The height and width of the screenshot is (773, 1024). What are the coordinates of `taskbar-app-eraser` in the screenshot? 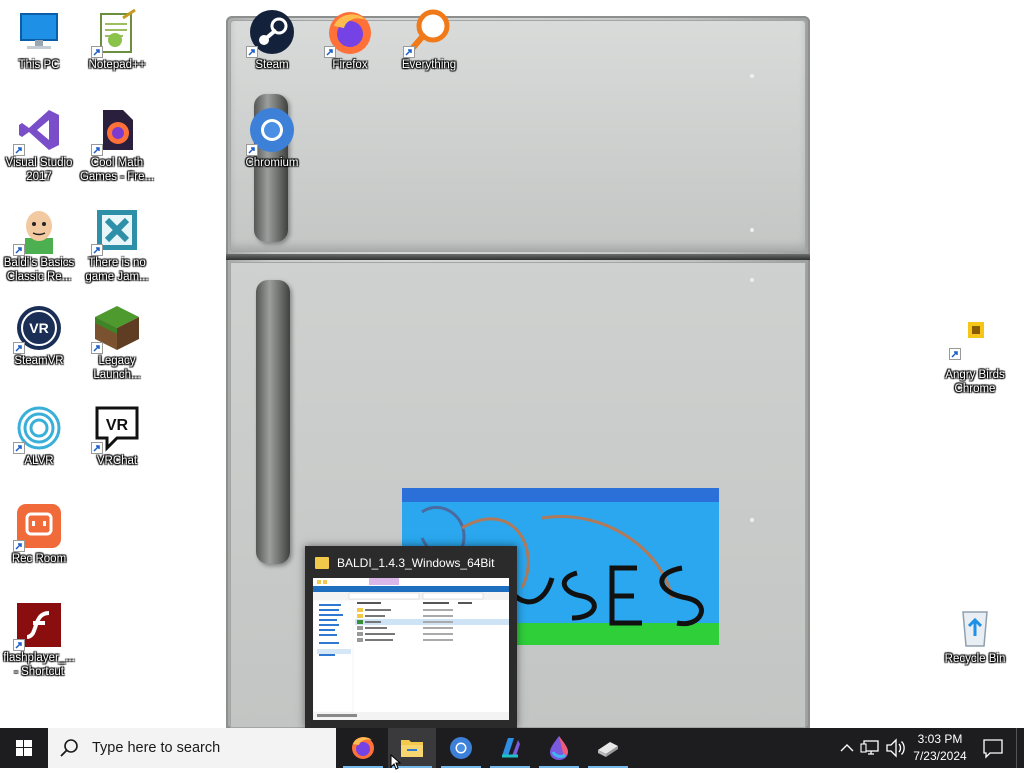 It's located at (608, 748).